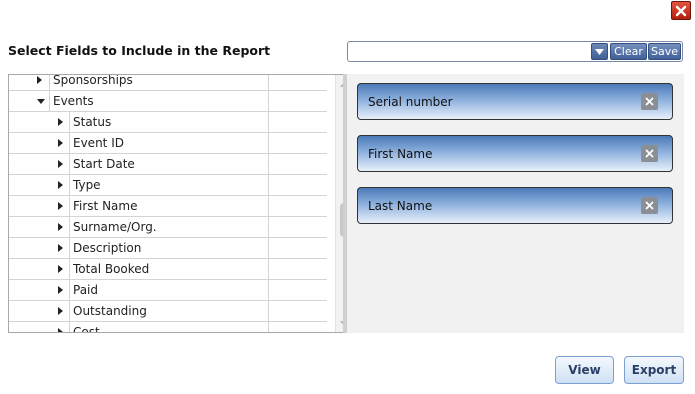  Describe the element at coordinates (98, 143) in the screenshot. I see `tree-item-label: Event ID` at that location.